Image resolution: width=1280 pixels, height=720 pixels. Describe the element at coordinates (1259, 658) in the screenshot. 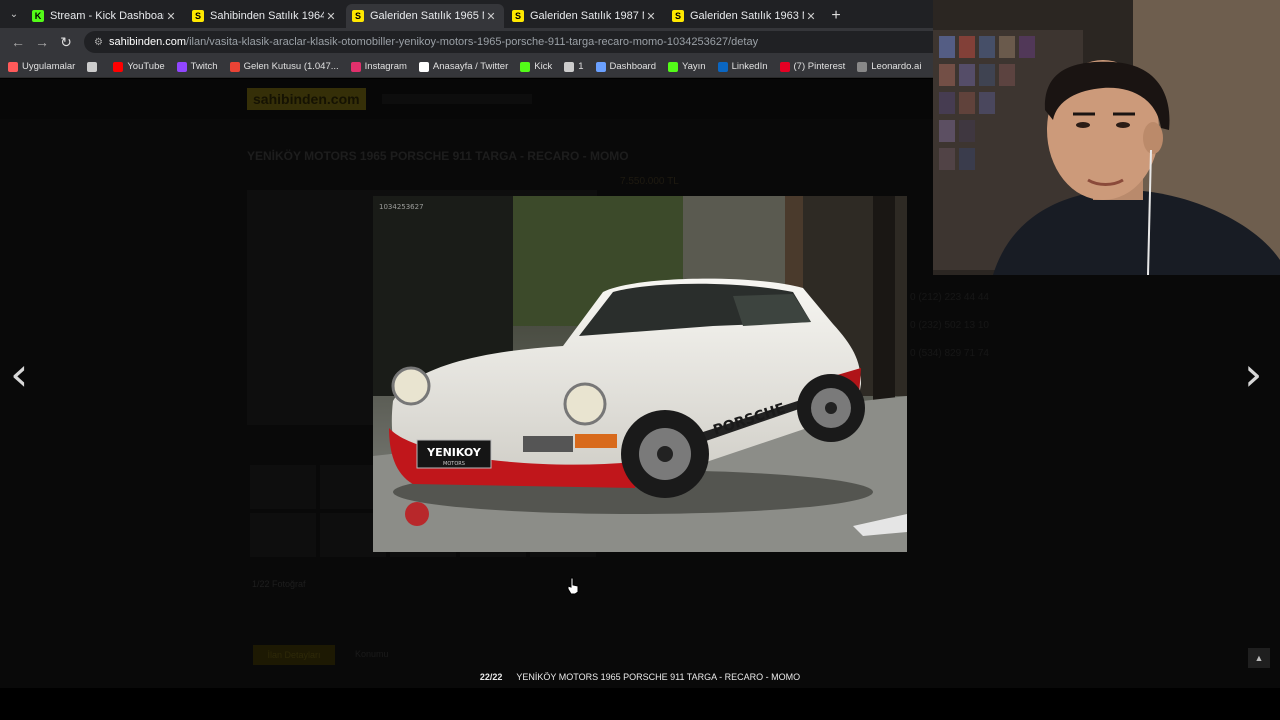

I see `scroll-to-top-button: ▲` at that location.